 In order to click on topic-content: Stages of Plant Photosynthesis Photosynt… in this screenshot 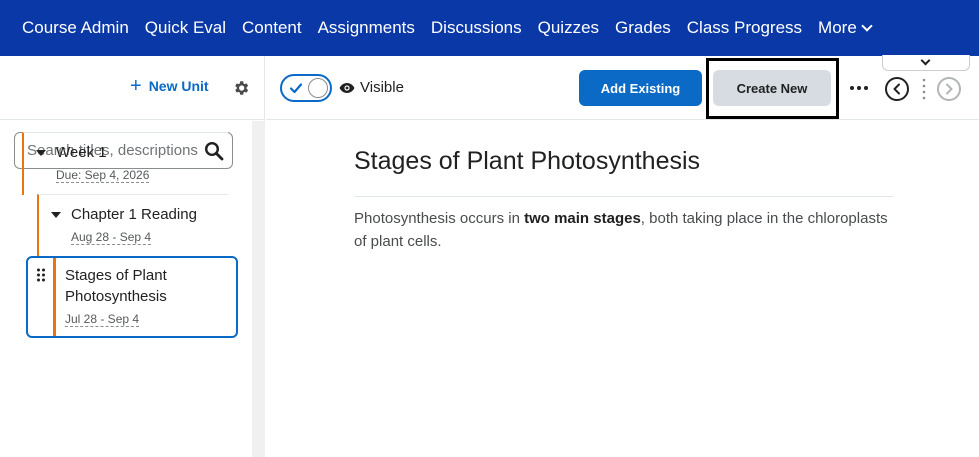, I will do `click(623, 198)`.